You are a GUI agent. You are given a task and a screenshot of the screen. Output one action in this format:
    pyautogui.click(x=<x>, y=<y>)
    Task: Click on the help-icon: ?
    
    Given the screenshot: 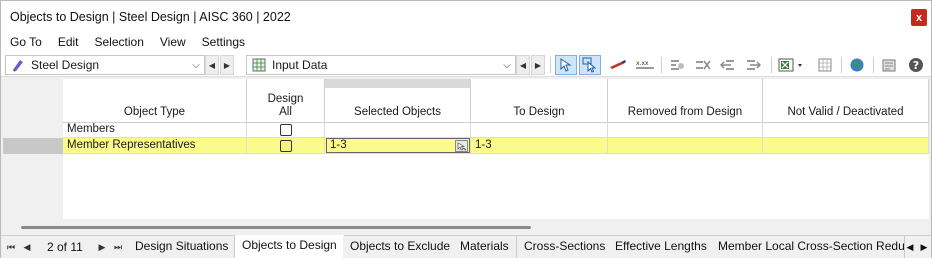 What is the action you would take?
    pyautogui.click(x=916, y=65)
    